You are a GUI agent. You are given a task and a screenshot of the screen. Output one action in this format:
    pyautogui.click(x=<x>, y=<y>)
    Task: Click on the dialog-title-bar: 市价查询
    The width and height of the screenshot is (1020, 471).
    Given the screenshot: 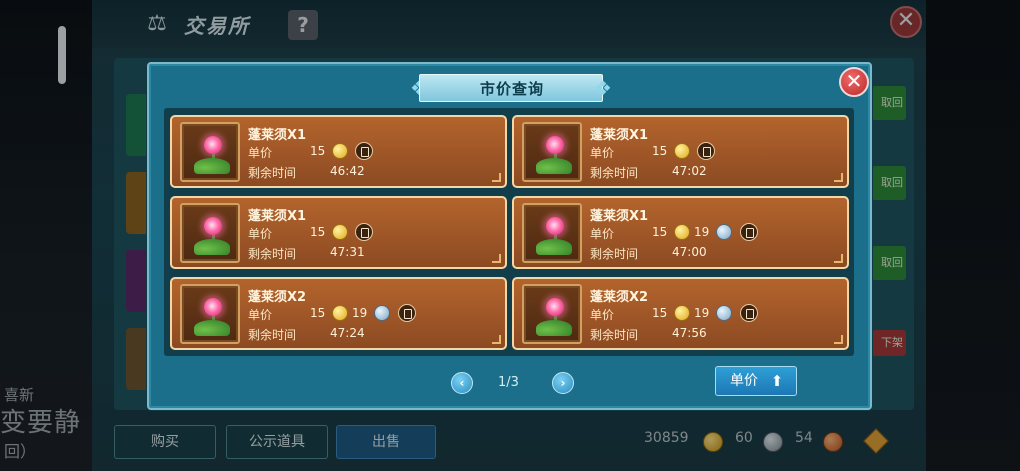 What is the action you would take?
    pyautogui.click(x=511, y=88)
    